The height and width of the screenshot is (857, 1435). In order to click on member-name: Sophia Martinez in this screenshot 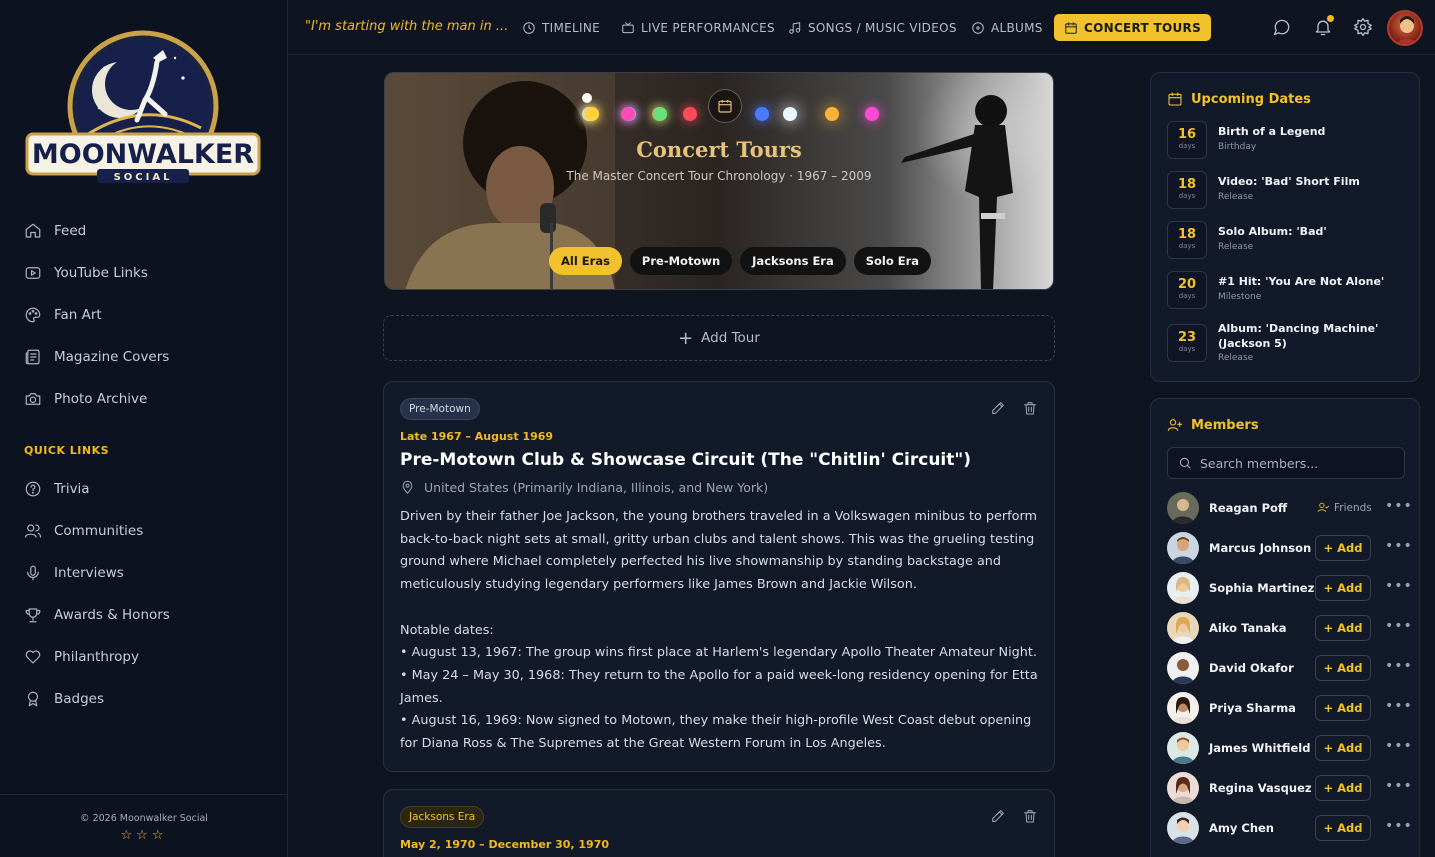, I will do `click(1261, 588)`.